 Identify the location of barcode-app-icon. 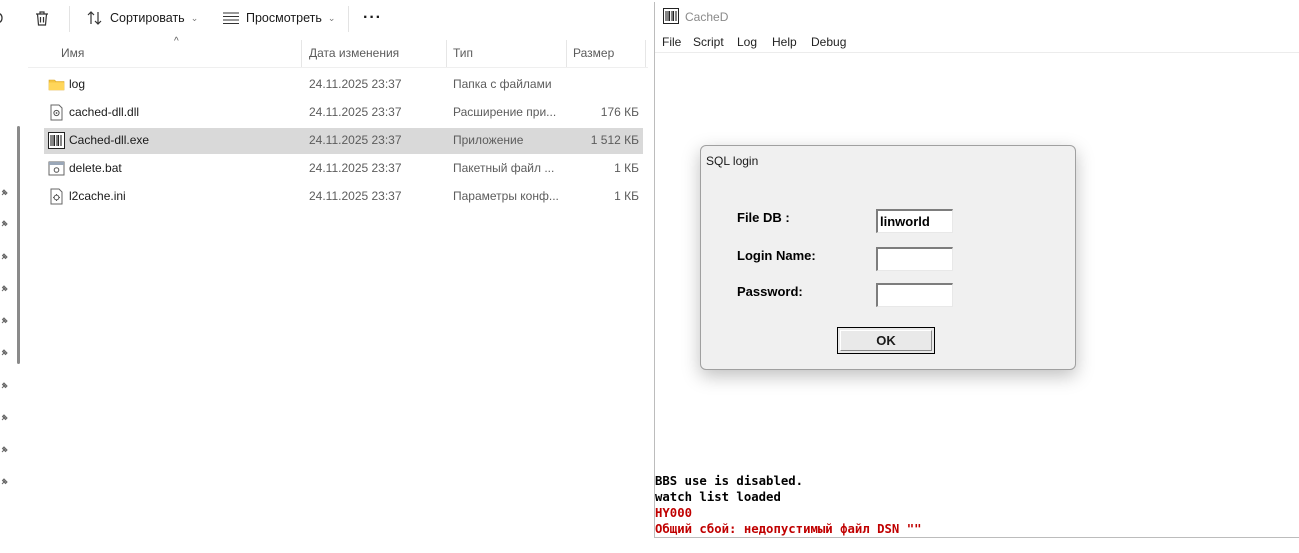
(671, 16).